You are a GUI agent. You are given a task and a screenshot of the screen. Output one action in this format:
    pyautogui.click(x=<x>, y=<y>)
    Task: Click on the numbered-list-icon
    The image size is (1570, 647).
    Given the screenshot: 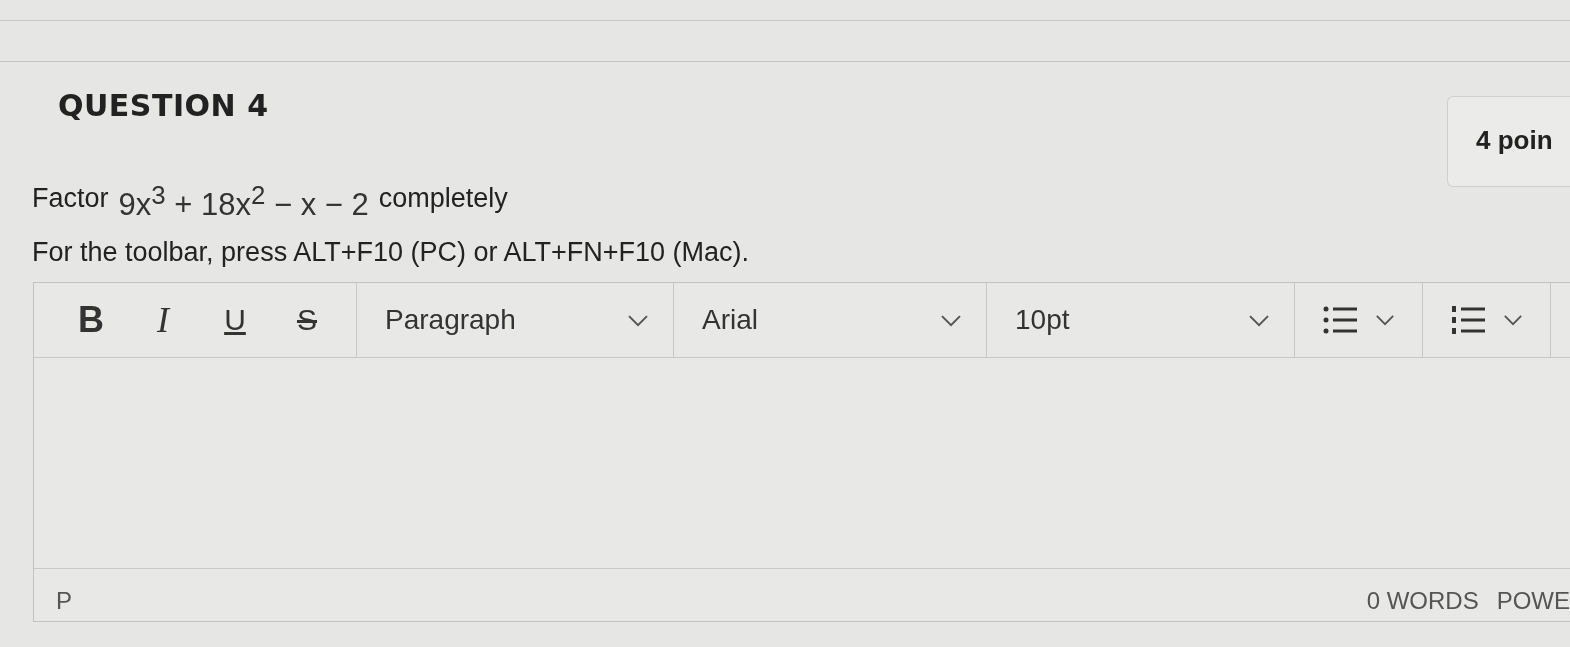 What is the action you would take?
    pyautogui.click(x=1467, y=320)
    